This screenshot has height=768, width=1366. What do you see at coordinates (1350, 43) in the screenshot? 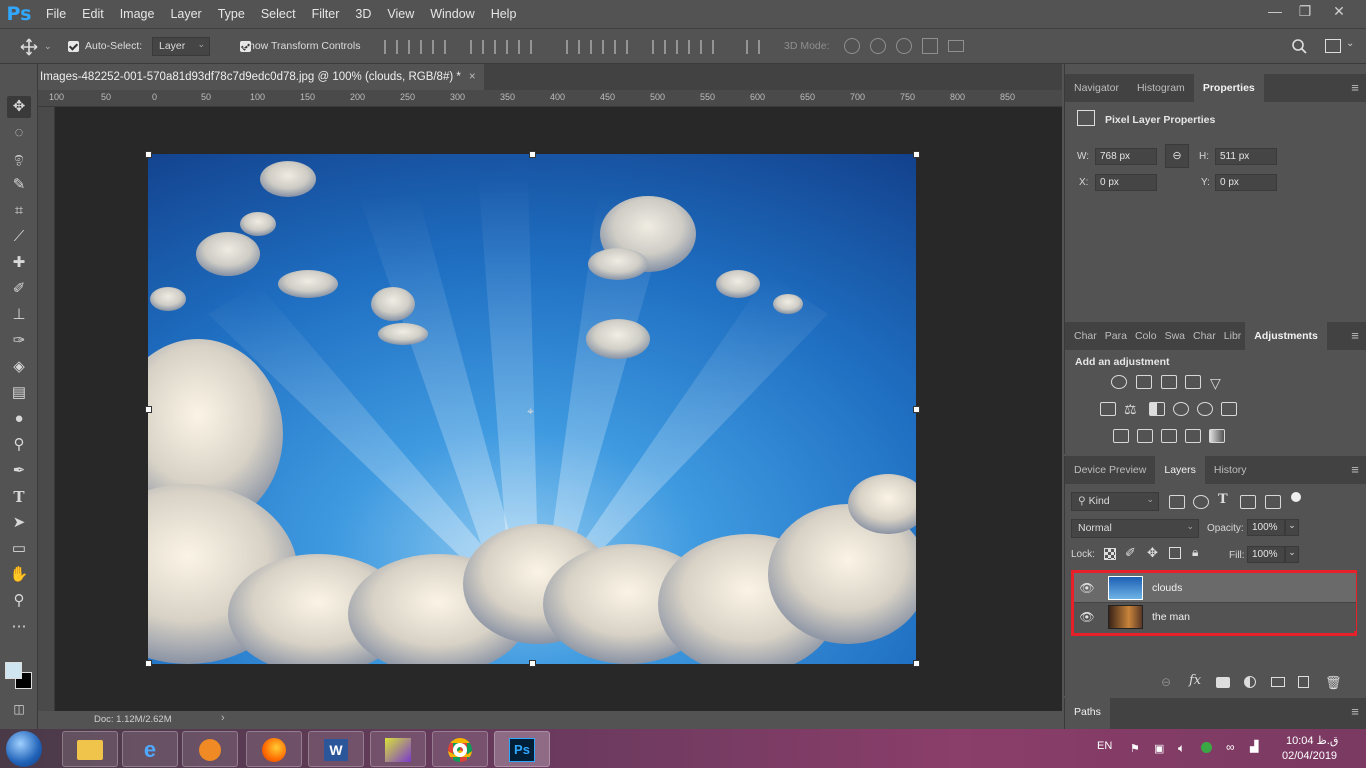
I see `workspace-chevron-icon: ⌄` at bounding box center [1350, 43].